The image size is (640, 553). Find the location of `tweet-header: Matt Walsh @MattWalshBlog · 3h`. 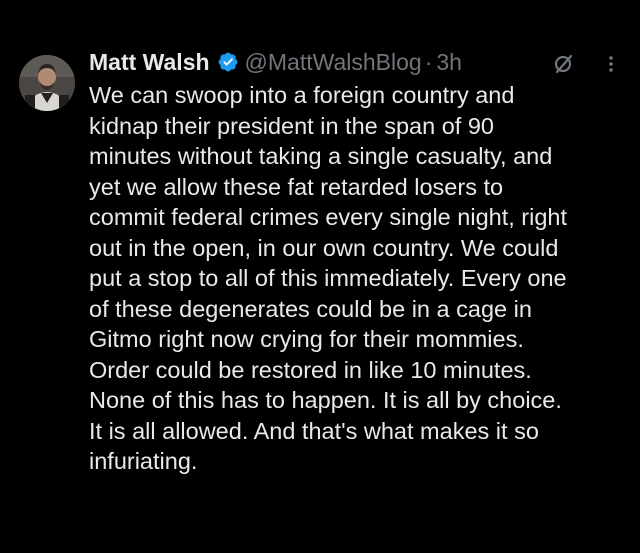

tweet-header: Matt Walsh @MattWalshBlog · 3h is located at coordinates (359, 62).